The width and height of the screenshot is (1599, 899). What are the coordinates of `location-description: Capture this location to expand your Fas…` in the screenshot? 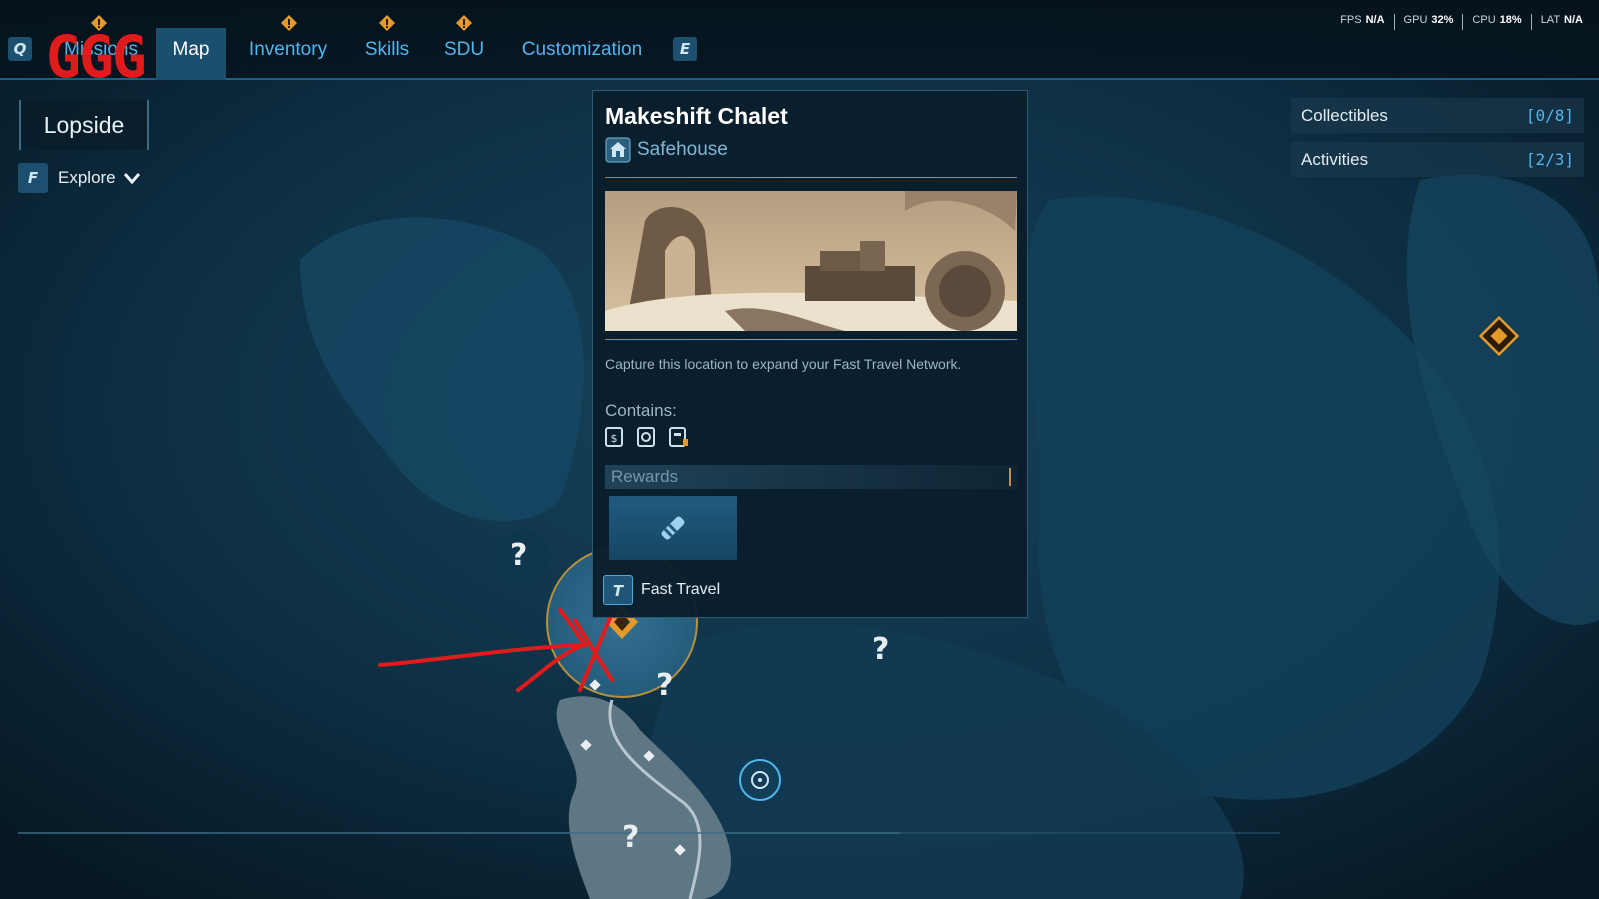 It's located at (783, 364).